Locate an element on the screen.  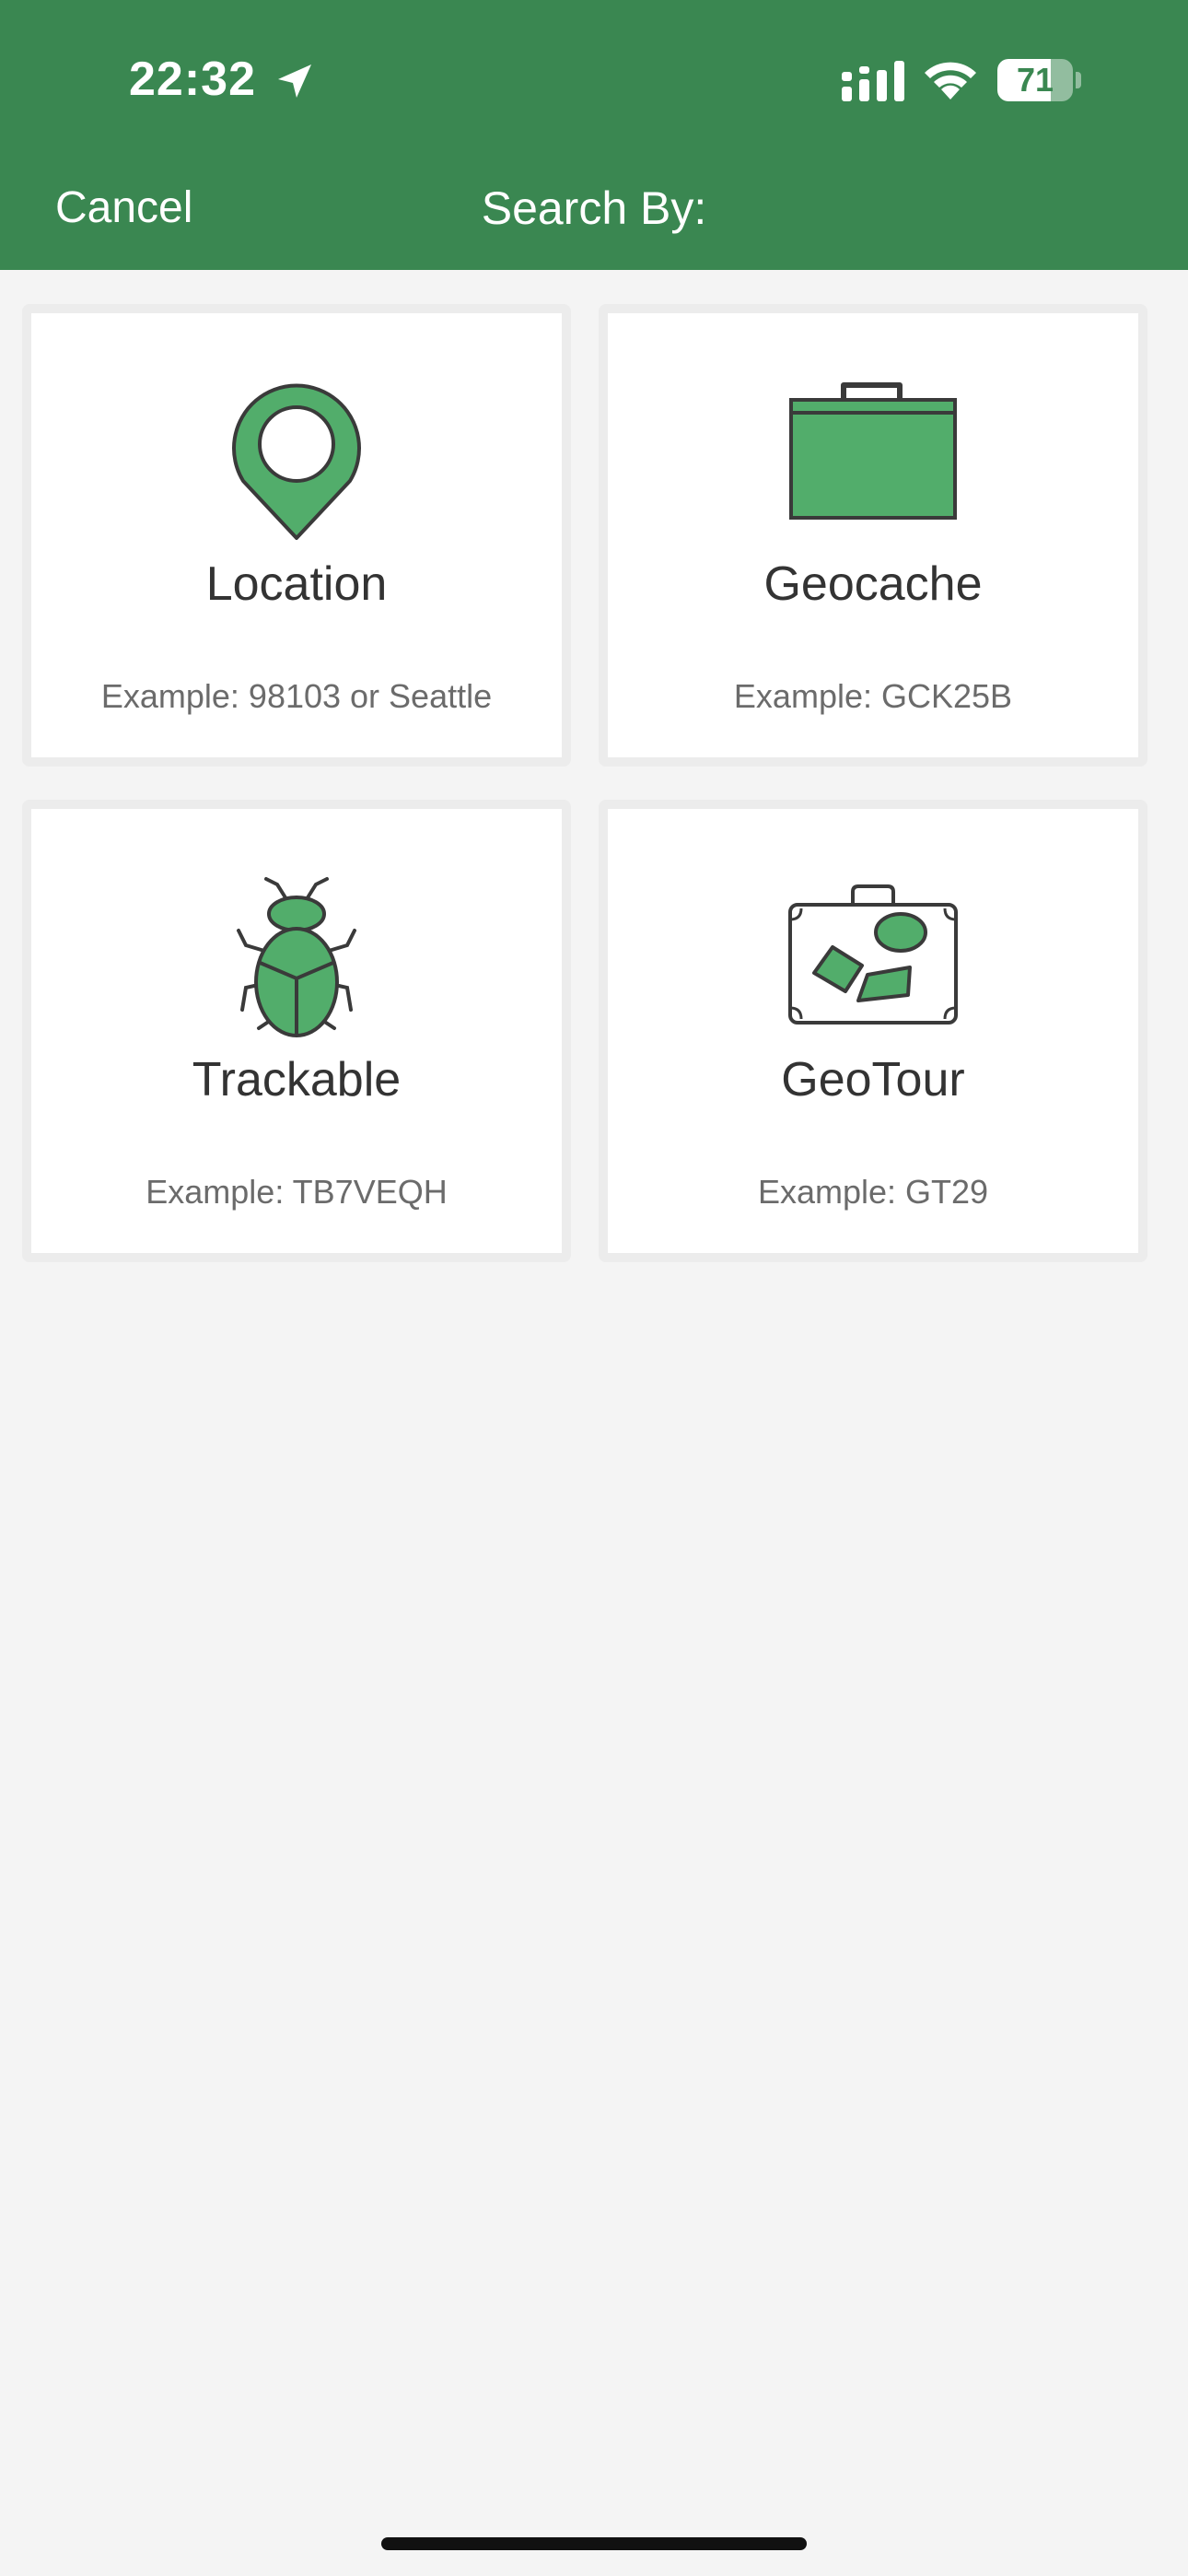
home-indicator is located at coordinates (594, 2543).